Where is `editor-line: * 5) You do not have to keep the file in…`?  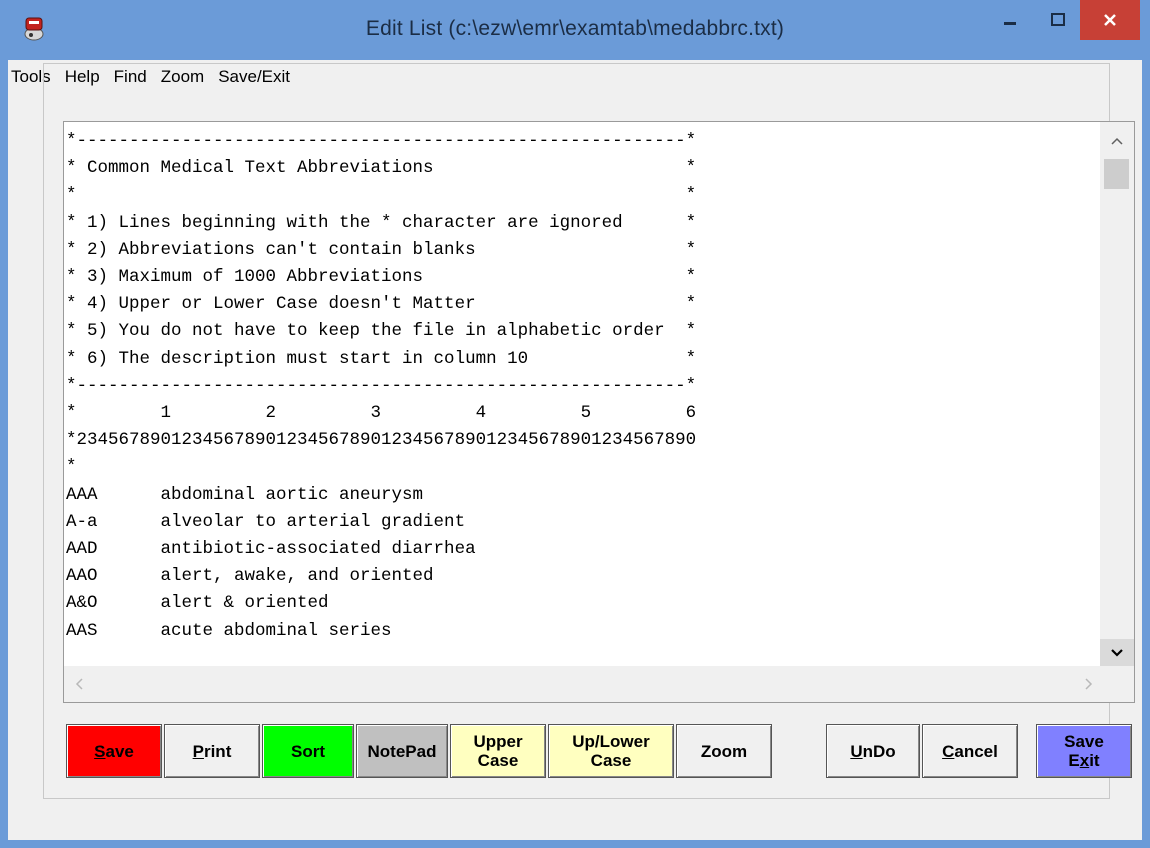 editor-line: * 5) You do not have to keep the file in… is located at coordinates (581, 331).